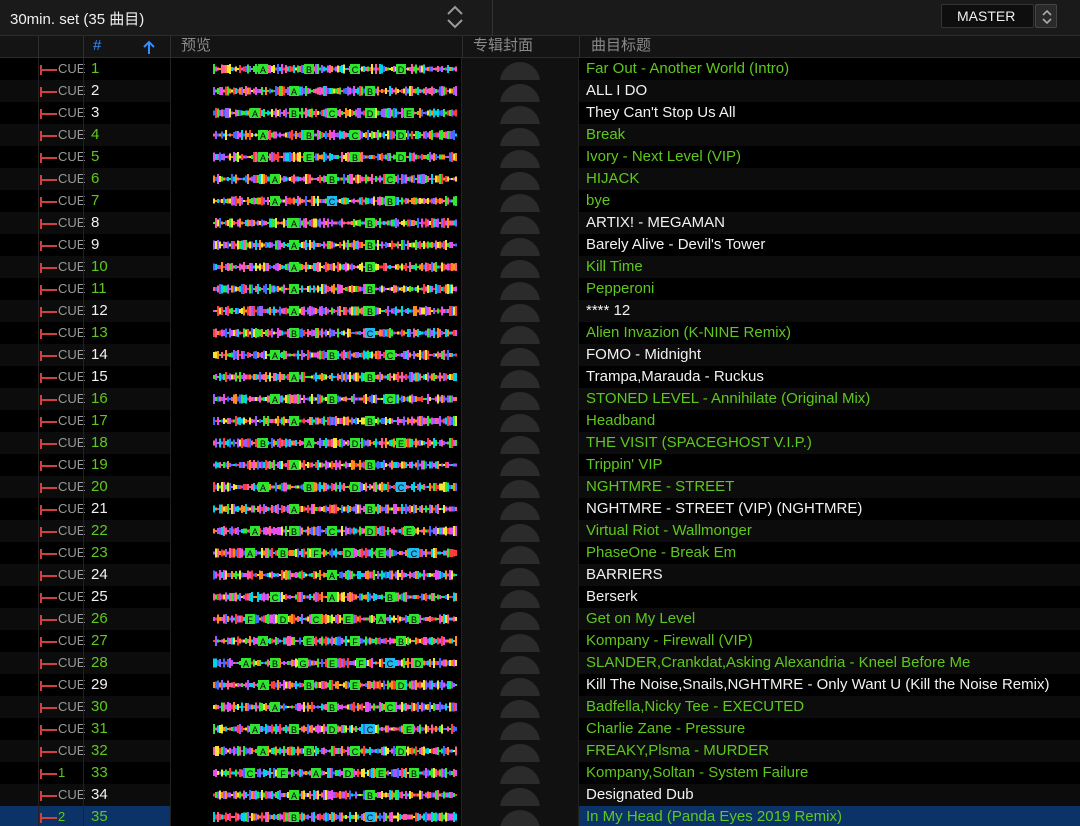  Describe the element at coordinates (196, 47) in the screenshot. I see `column-preview: 预览` at that location.